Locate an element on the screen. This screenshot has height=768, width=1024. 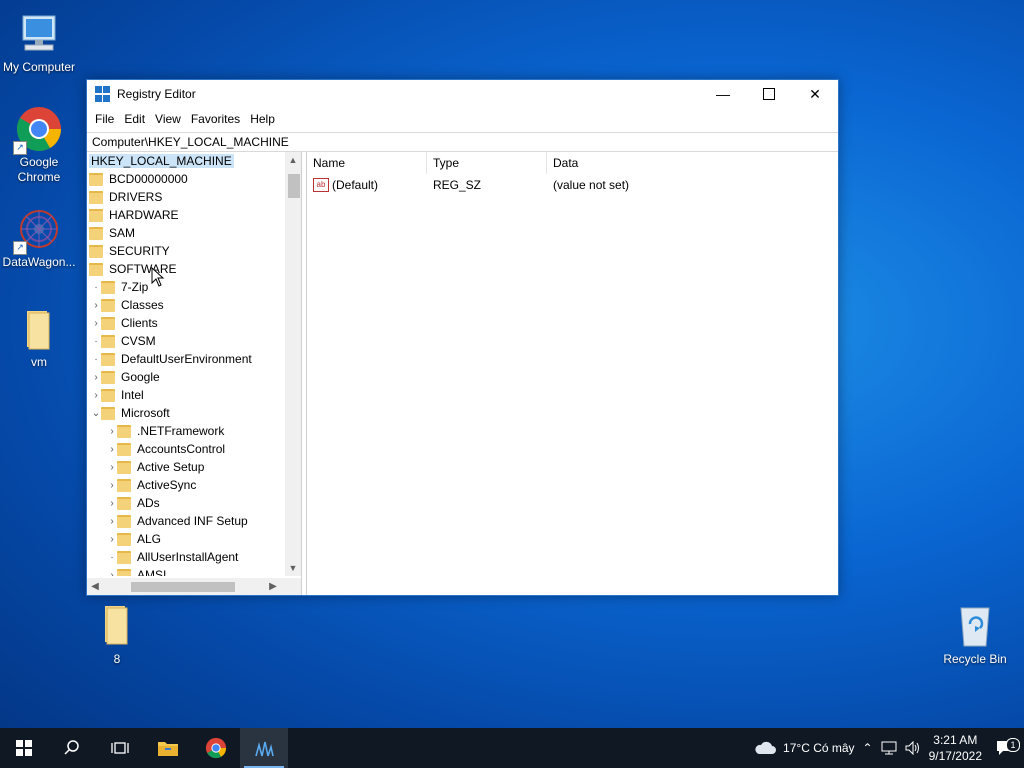
chrome-taskbar-button is located at coordinates (216, 748).